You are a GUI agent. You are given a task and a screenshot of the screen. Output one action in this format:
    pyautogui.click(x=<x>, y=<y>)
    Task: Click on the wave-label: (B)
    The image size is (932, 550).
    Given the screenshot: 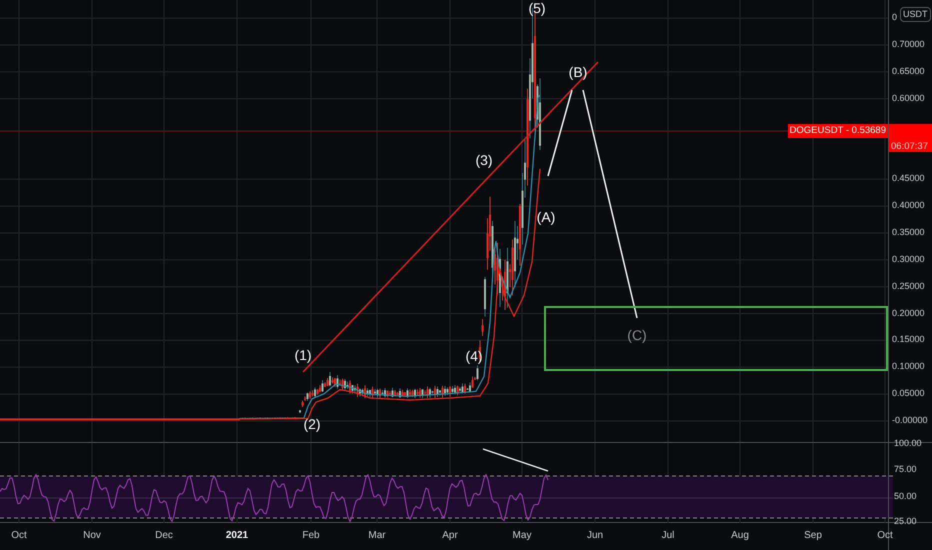 What is the action you would take?
    pyautogui.click(x=578, y=72)
    